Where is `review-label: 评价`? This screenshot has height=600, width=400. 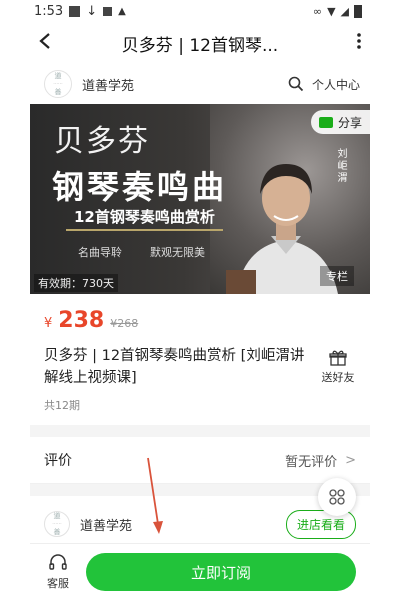
review-label: 评价 is located at coordinates (58, 461).